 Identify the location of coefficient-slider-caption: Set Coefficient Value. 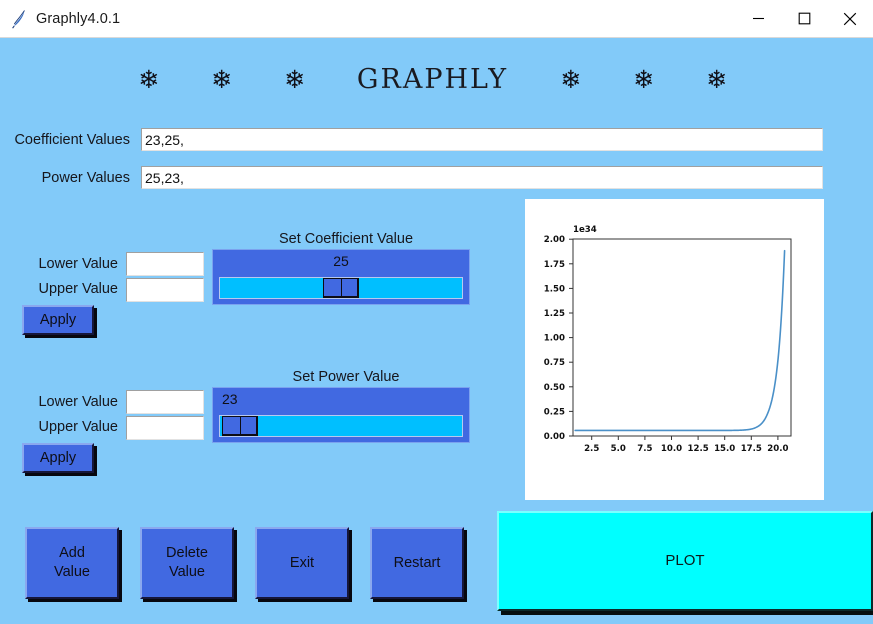
(346, 239).